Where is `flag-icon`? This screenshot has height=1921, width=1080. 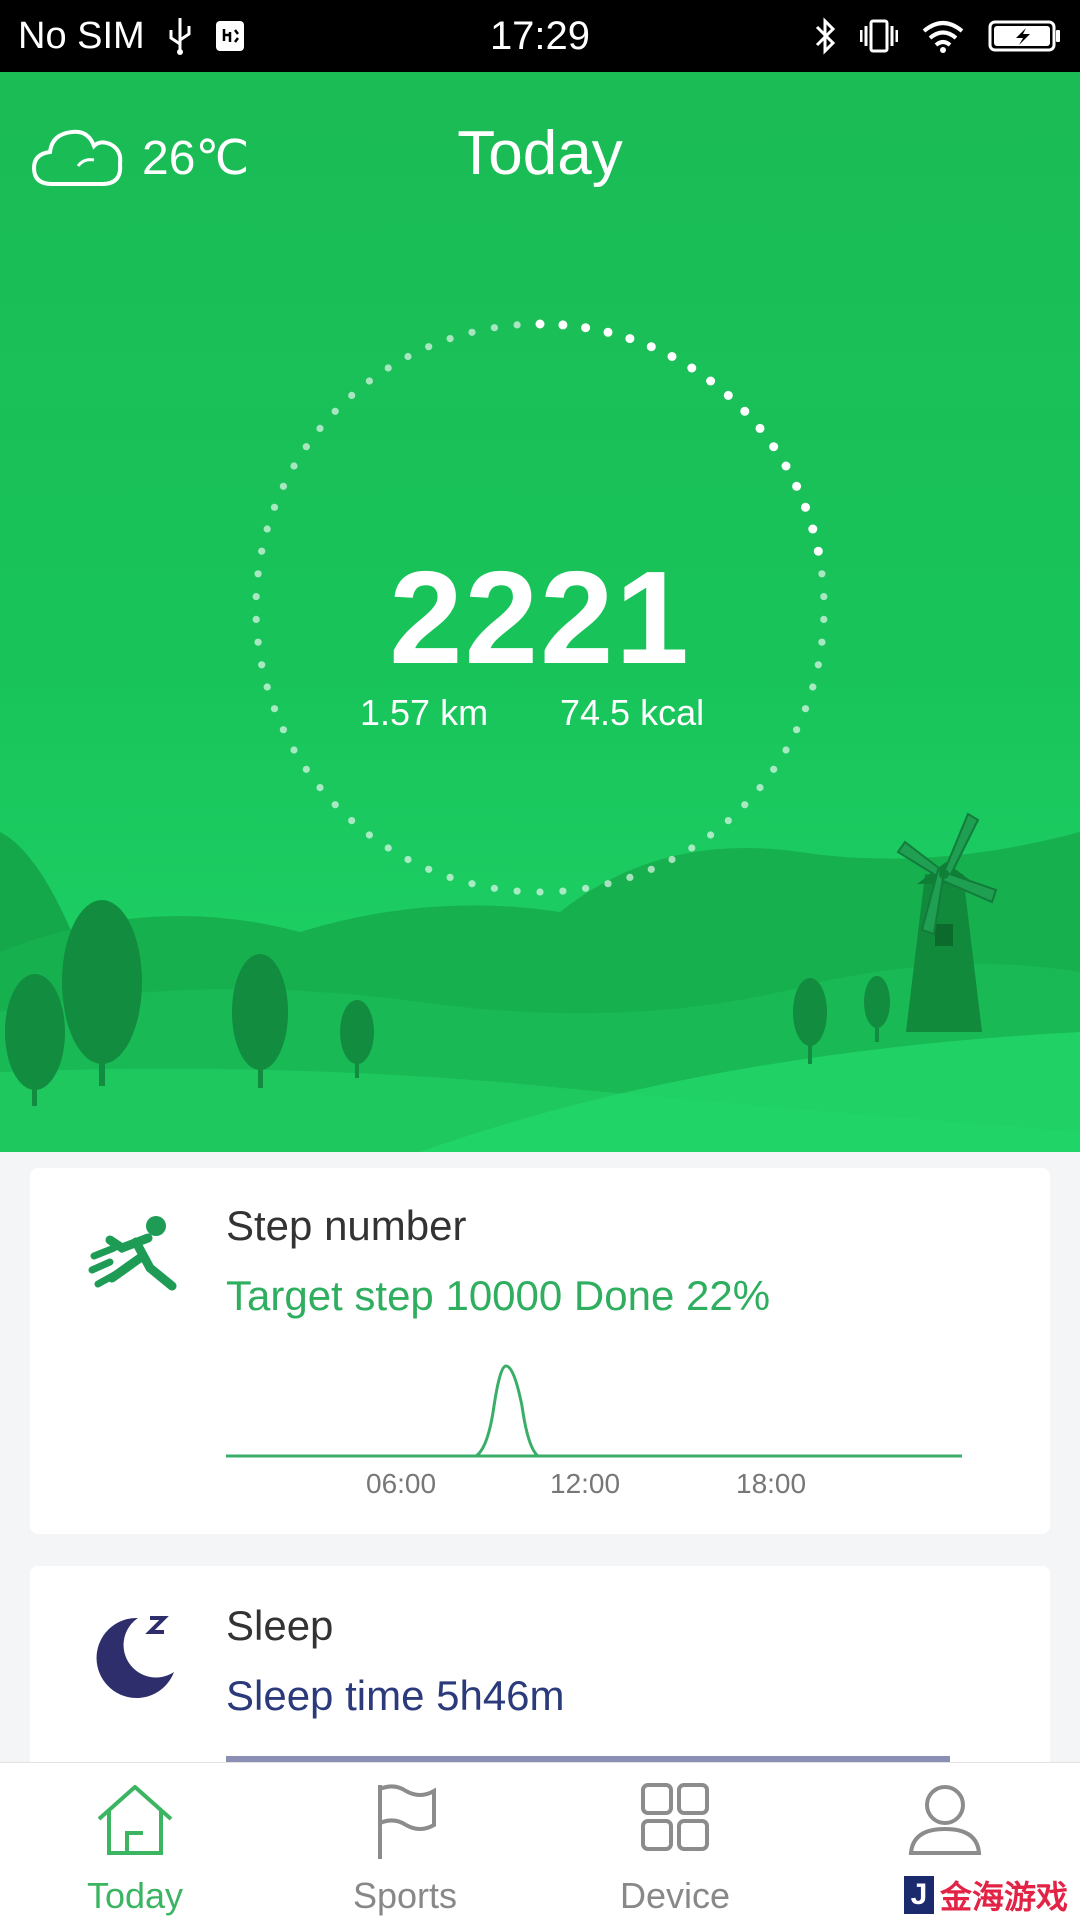 flag-icon is located at coordinates (405, 1821).